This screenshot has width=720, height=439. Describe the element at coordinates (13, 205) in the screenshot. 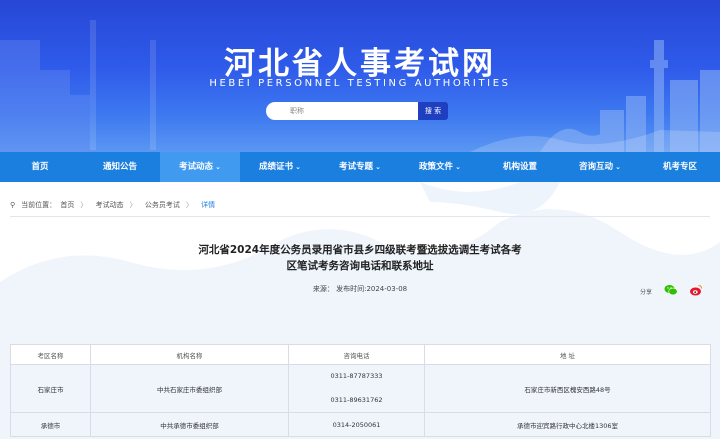

I see `location-pin-icon: ⚲` at that location.